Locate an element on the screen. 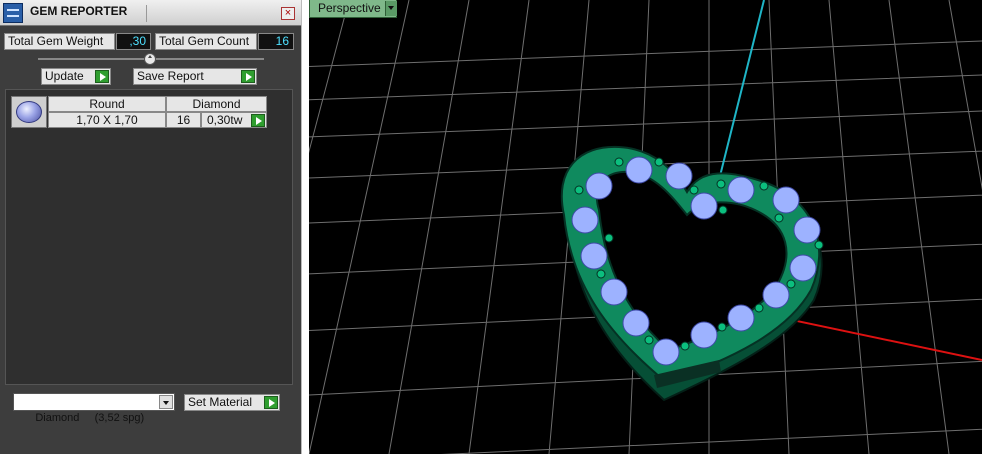  z-axis-line is located at coordinates (739, 100).